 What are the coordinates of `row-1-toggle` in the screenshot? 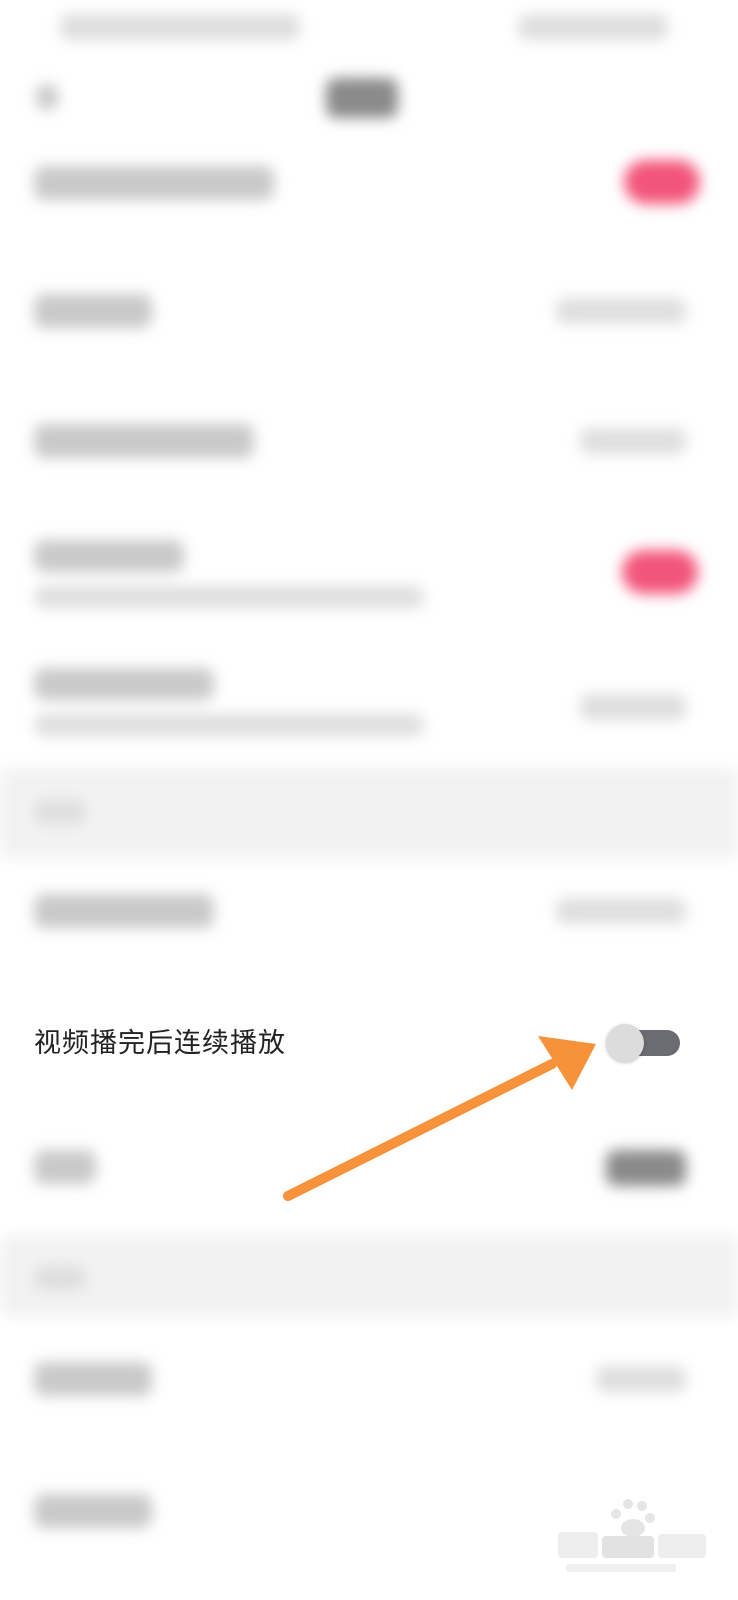 It's located at (662, 182).